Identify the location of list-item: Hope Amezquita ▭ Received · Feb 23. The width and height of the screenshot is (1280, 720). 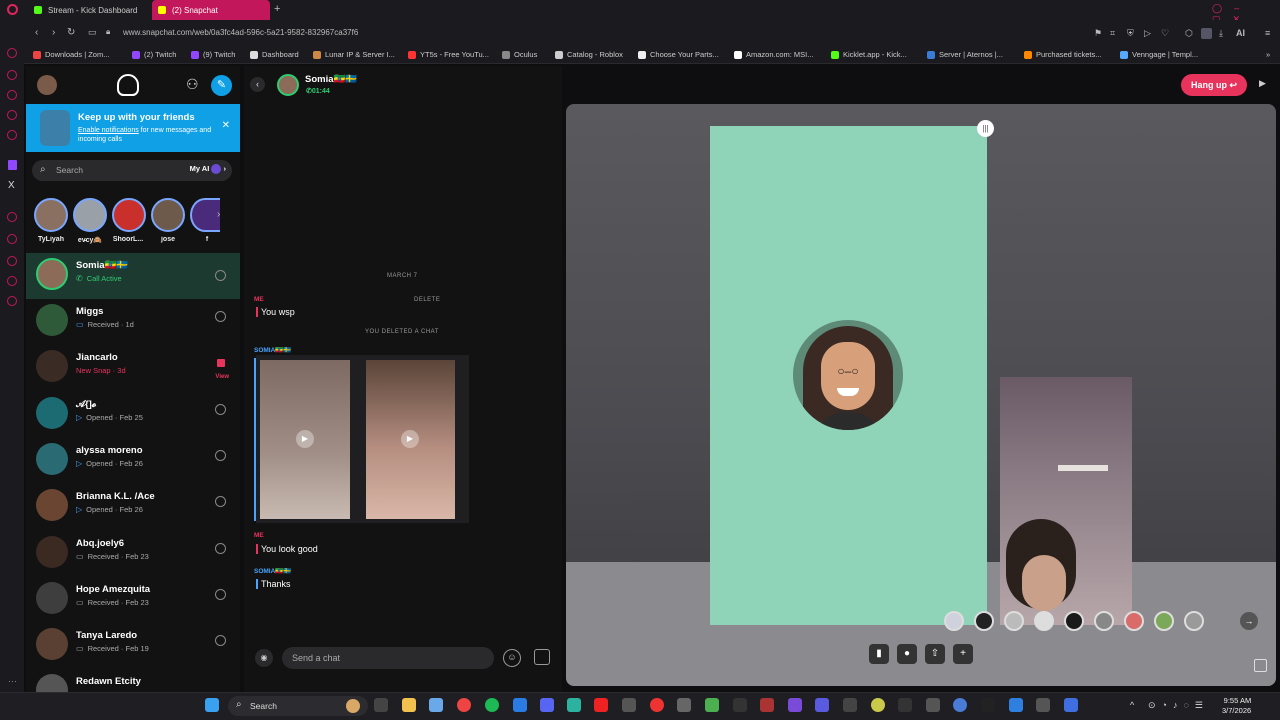
(133, 600).